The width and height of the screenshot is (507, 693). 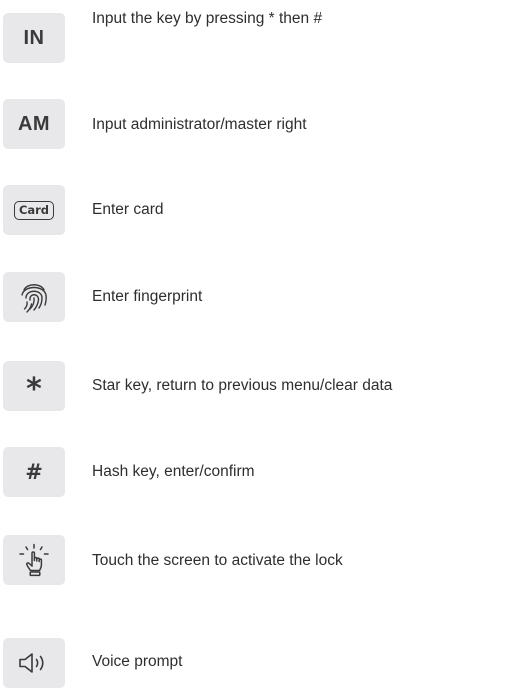 I want to click on card-icon: Card, so click(x=34, y=210).